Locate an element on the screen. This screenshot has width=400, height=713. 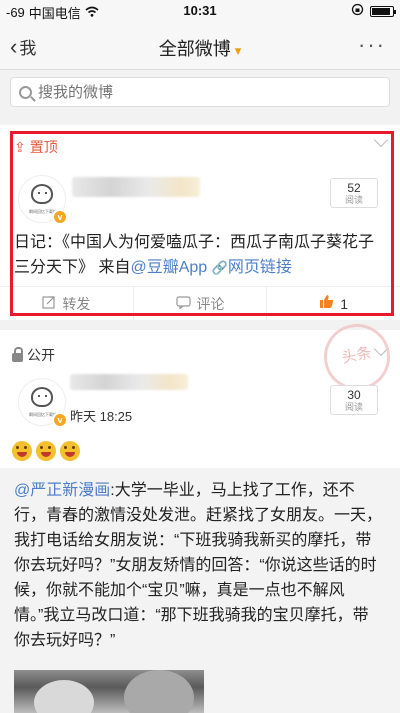
link-icon: 🔗 is located at coordinates (219, 267).